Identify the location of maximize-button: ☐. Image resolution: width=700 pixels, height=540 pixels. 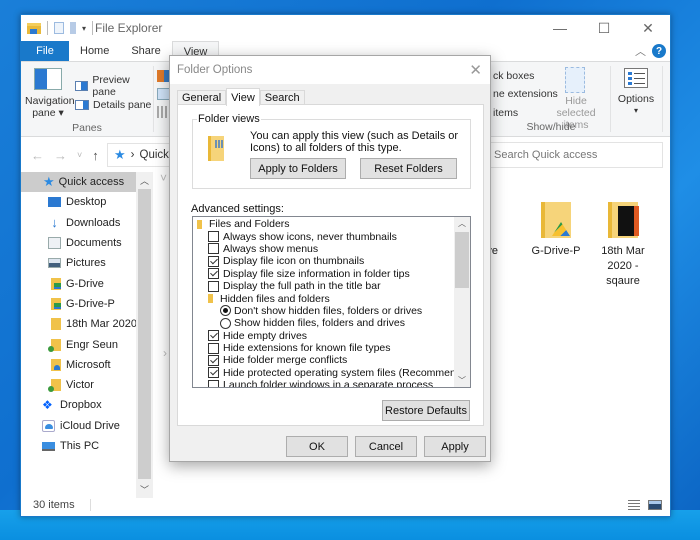
(604, 28).